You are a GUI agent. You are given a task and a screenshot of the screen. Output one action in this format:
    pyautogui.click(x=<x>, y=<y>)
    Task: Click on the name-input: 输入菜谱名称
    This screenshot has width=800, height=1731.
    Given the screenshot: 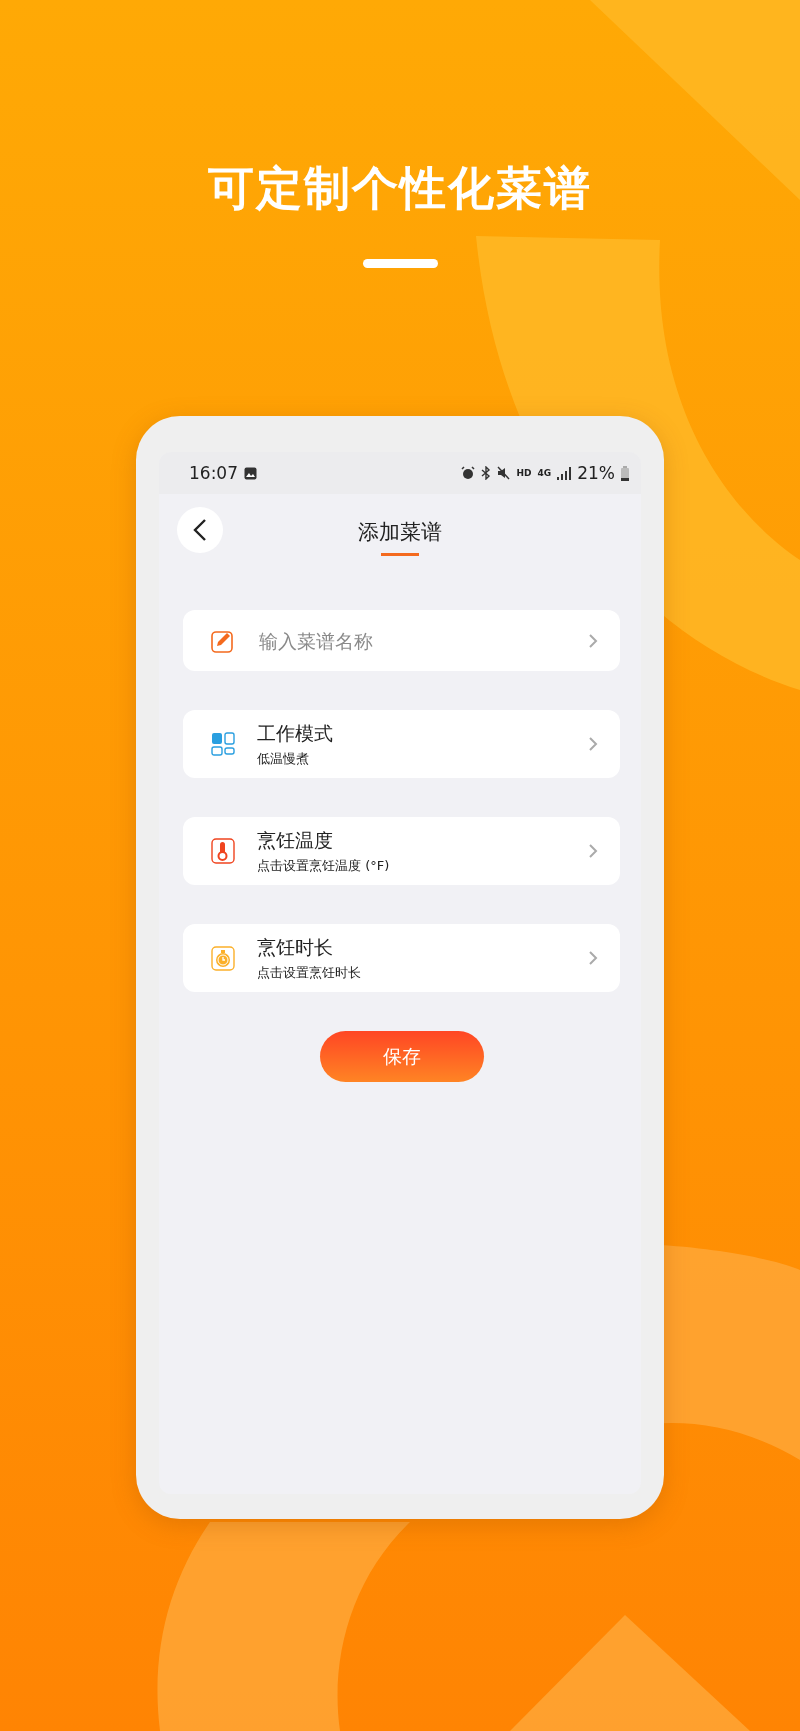 What is the action you would take?
    pyautogui.click(x=411, y=640)
    